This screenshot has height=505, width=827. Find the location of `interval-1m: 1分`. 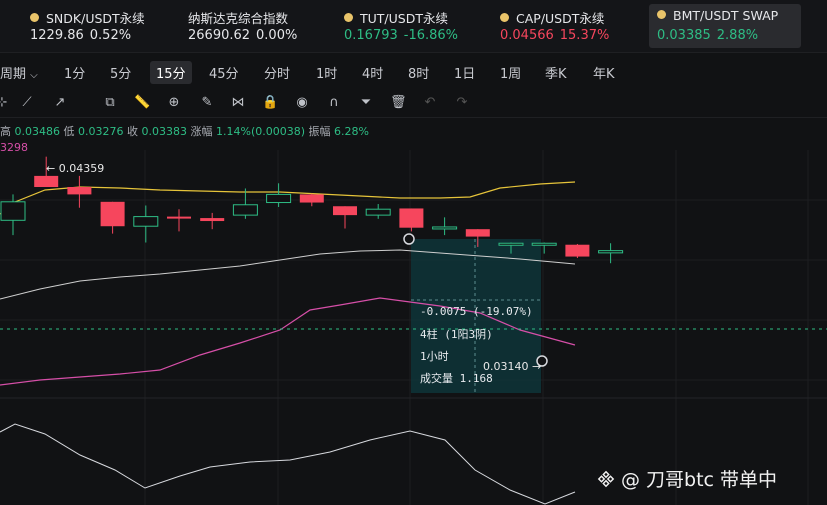

interval-1m: 1分 is located at coordinates (74, 72).